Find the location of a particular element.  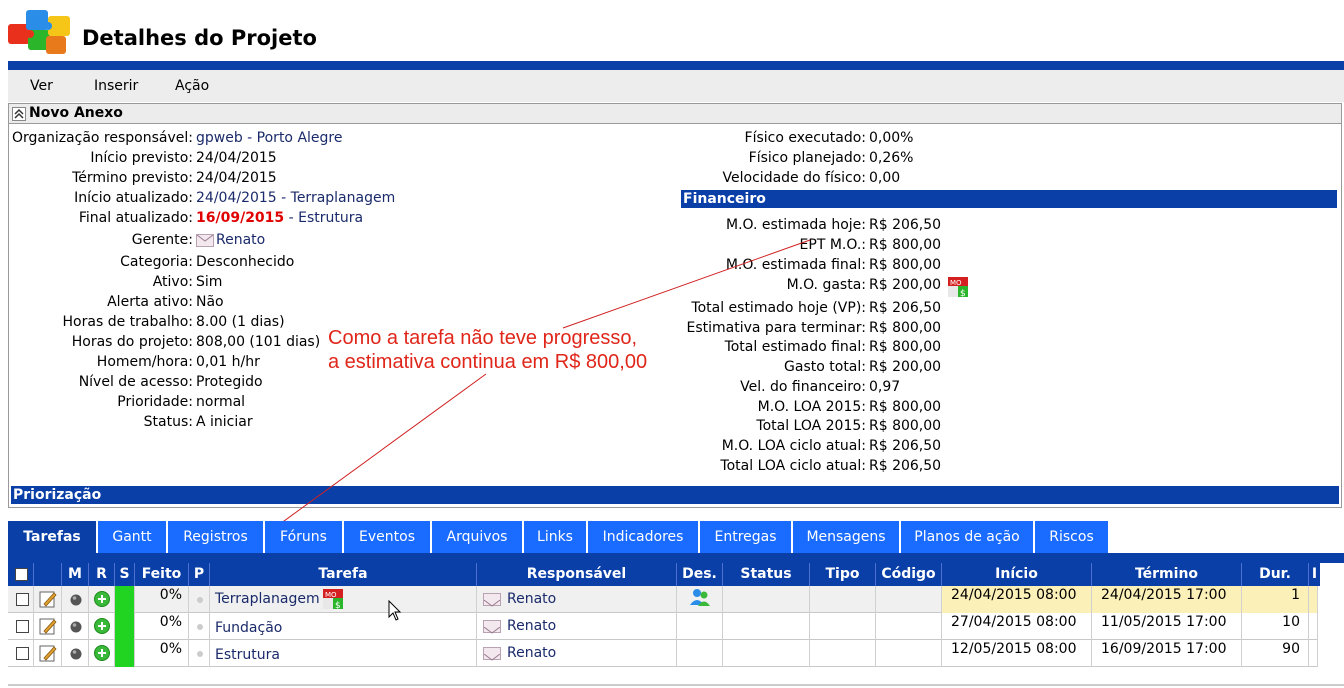

header-select-all is located at coordinates (21, 574).